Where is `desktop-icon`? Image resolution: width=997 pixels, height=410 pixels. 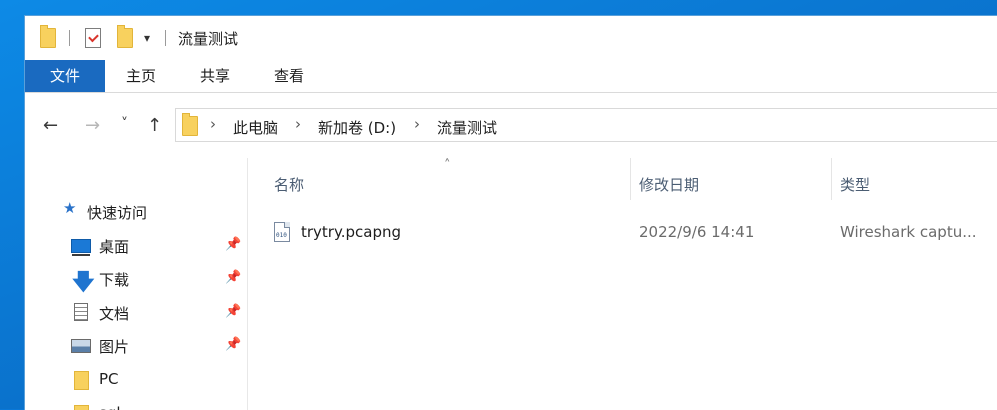
desktop-icon is located at coordinates (81, 247).